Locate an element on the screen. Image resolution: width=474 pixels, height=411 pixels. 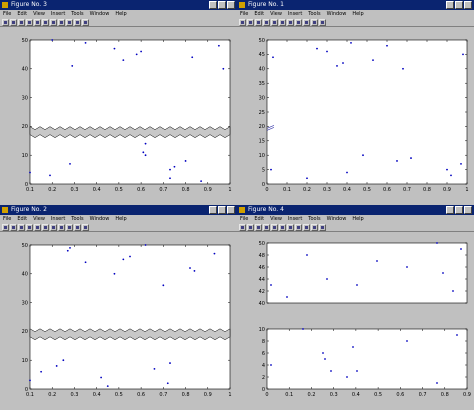
title-bar: Figure No. 1 is located at coordinates (355, 5).